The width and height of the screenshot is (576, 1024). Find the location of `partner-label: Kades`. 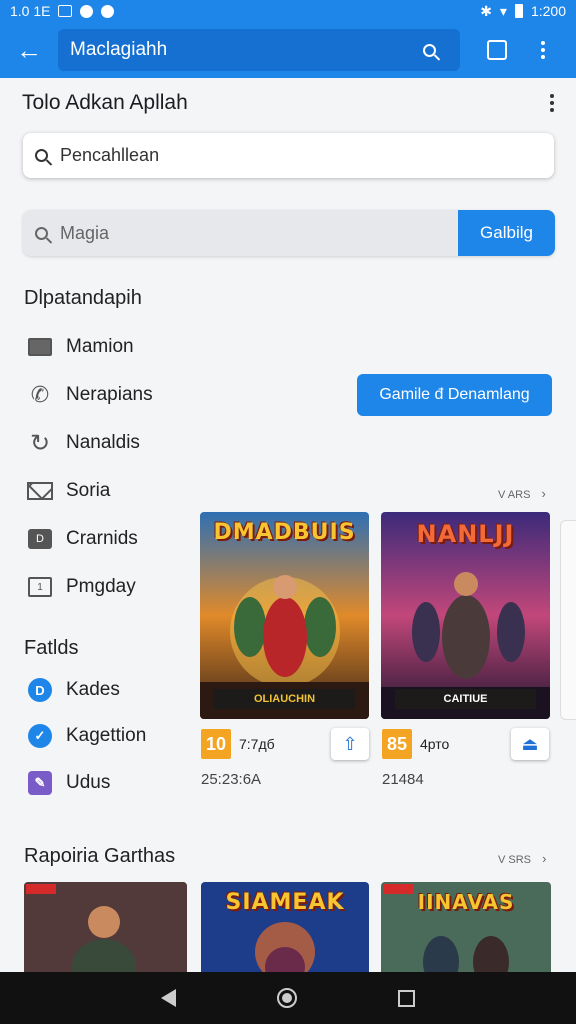

partner-label: Kades is located at coordinates (93, 689).